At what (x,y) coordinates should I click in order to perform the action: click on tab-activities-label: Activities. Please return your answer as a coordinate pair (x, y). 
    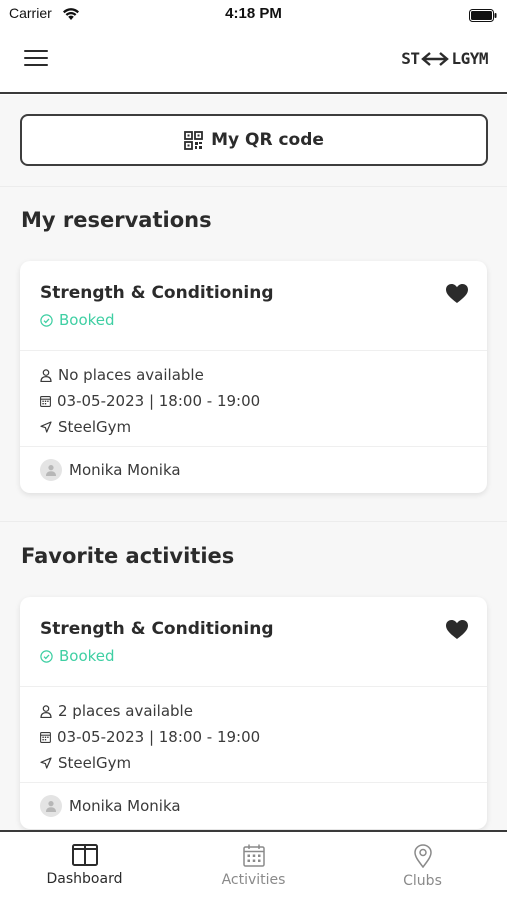
    Looking at the image, I should click on (253, 880).